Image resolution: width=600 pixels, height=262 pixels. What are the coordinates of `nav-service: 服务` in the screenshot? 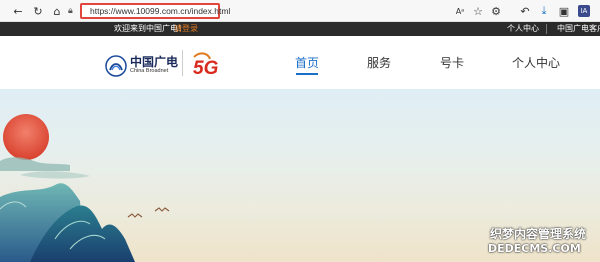 It's located at (379, 62).